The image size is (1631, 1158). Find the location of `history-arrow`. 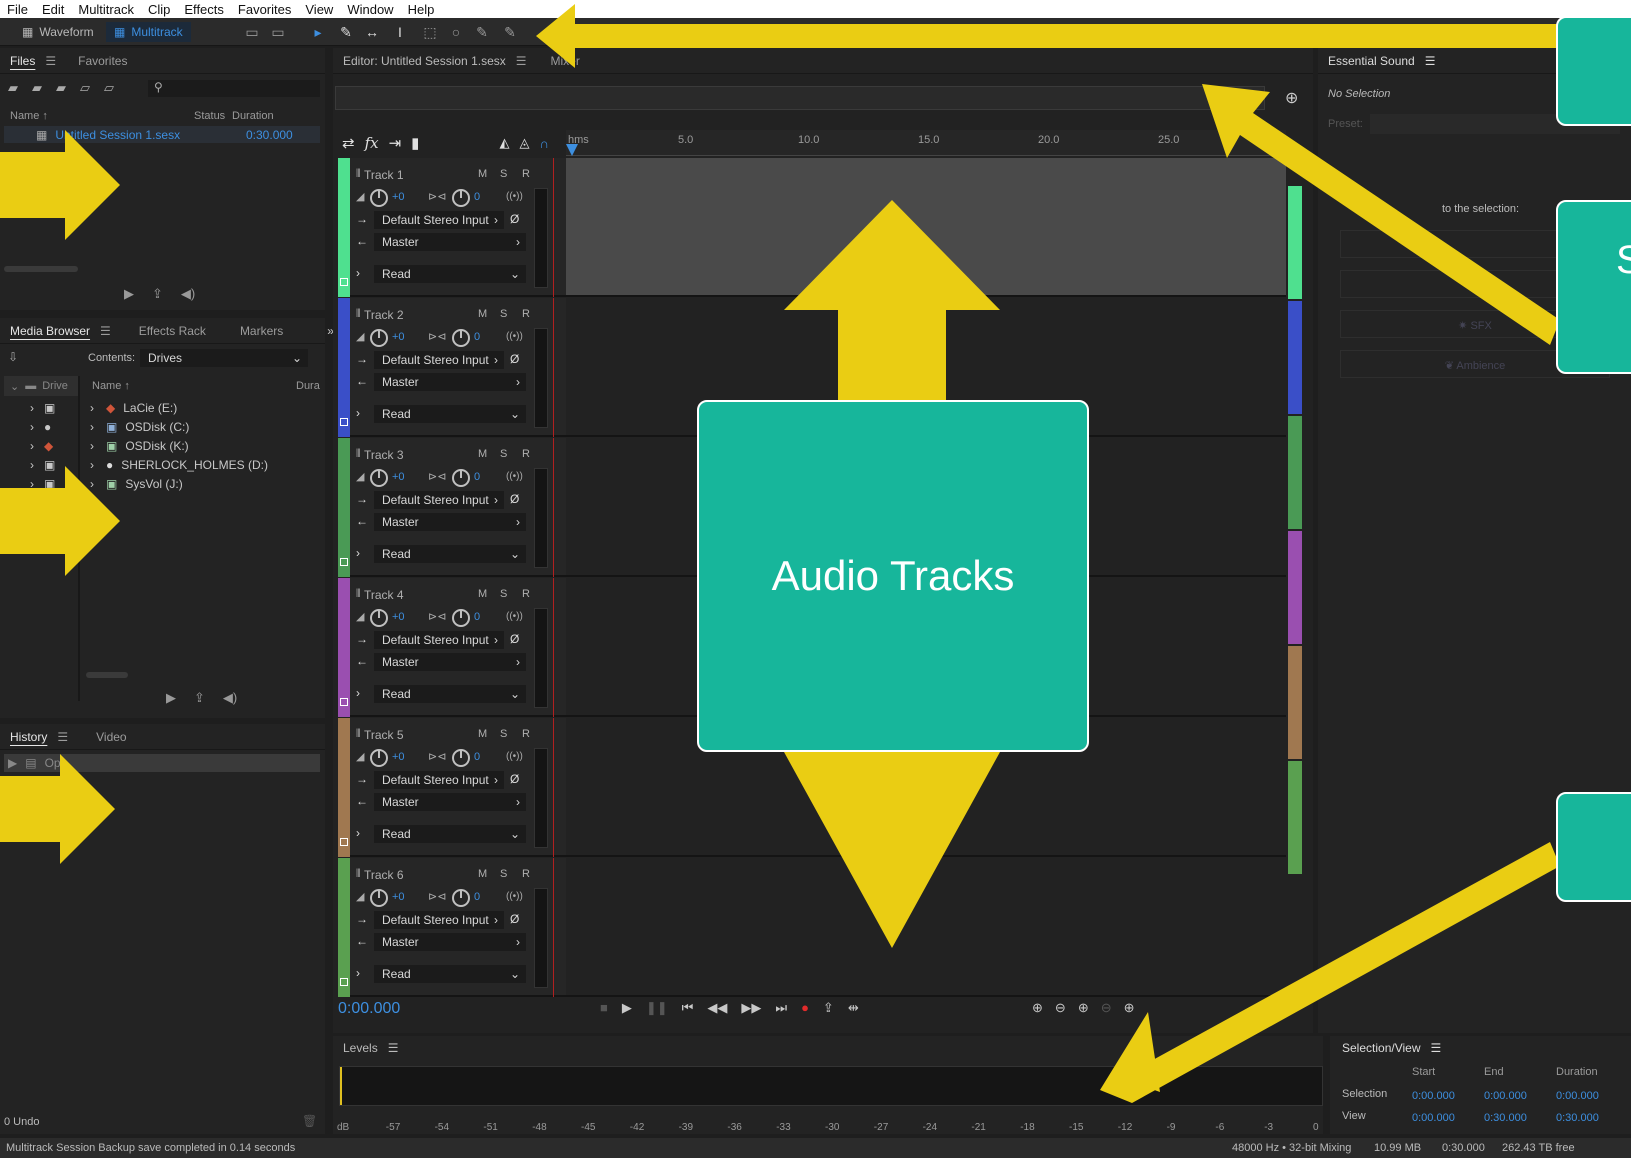

history-arrow is located at coordinates (57, 809).